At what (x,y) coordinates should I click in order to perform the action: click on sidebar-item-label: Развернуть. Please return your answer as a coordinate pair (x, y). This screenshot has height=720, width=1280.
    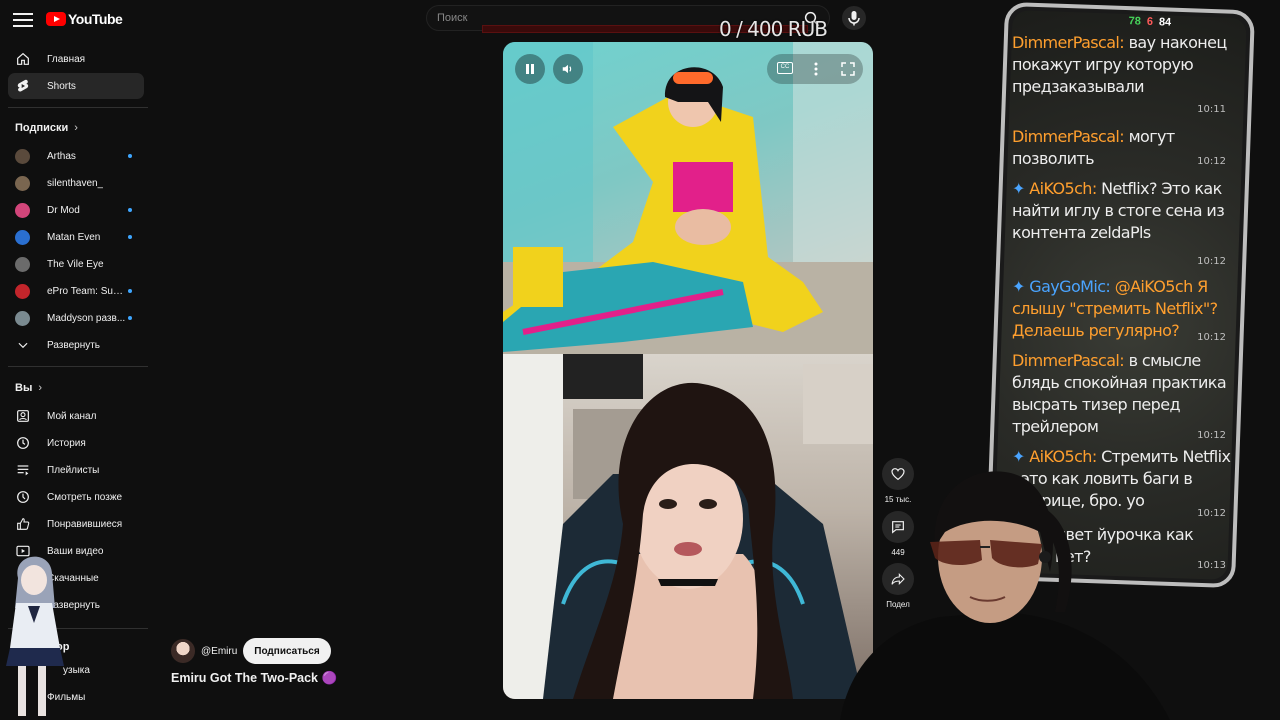
    Looking at the image, I should click on (74, 345).